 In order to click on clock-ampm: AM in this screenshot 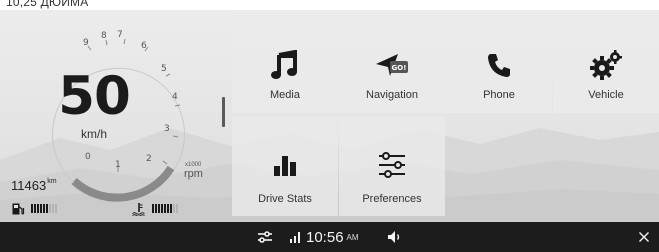, I will do `click(352, 237)`.